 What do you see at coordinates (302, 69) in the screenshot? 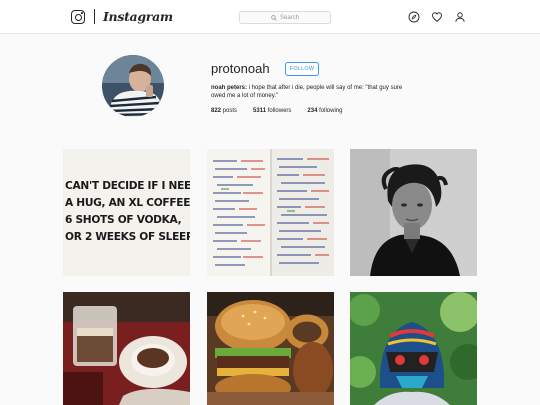
I see `follow-button: FOLLOW` at bounding box center [302, 69].